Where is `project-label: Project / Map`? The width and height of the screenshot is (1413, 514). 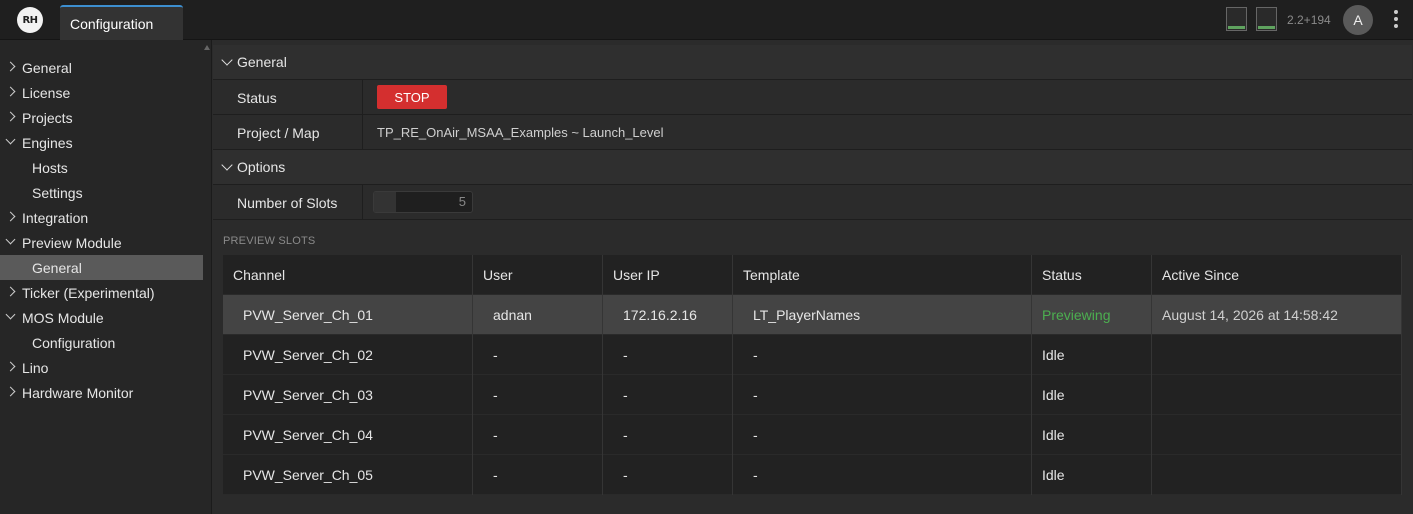
project-label: Project / Map is located at coordinates (278, 133).